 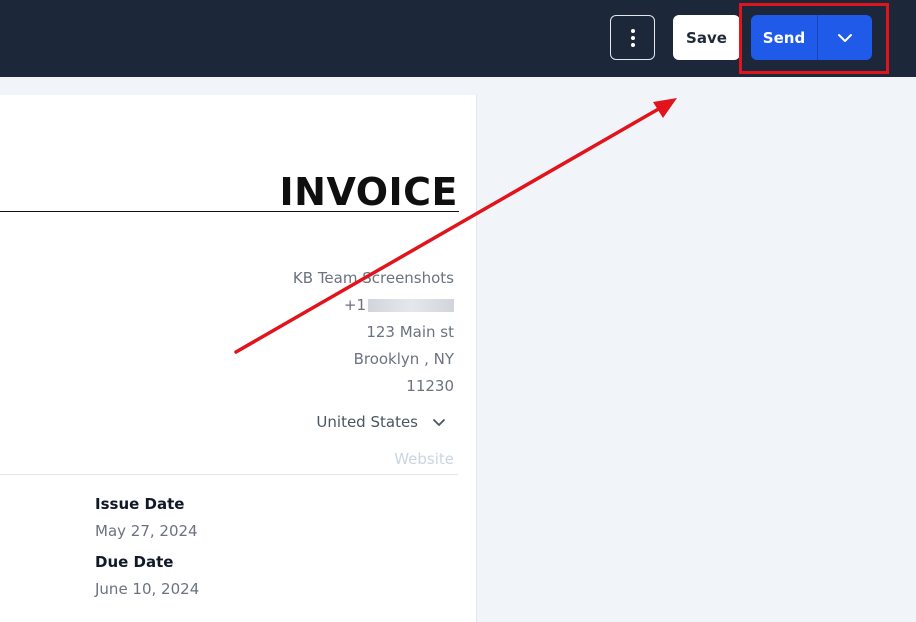 What do you see at coordinates (229, 211) in the screenshot?
I see `title-divider` at bounding box center [229, 211].